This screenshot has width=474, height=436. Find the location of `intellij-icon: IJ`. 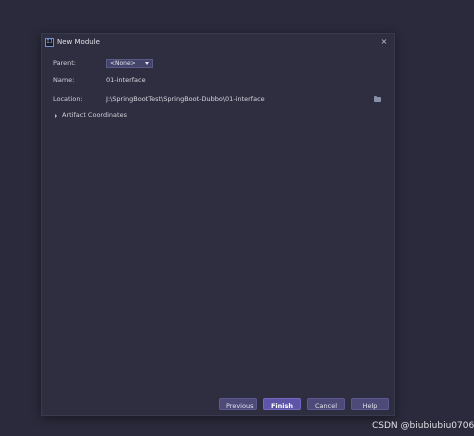

intellij-icon: IJ is located at coordinates (49, 42).